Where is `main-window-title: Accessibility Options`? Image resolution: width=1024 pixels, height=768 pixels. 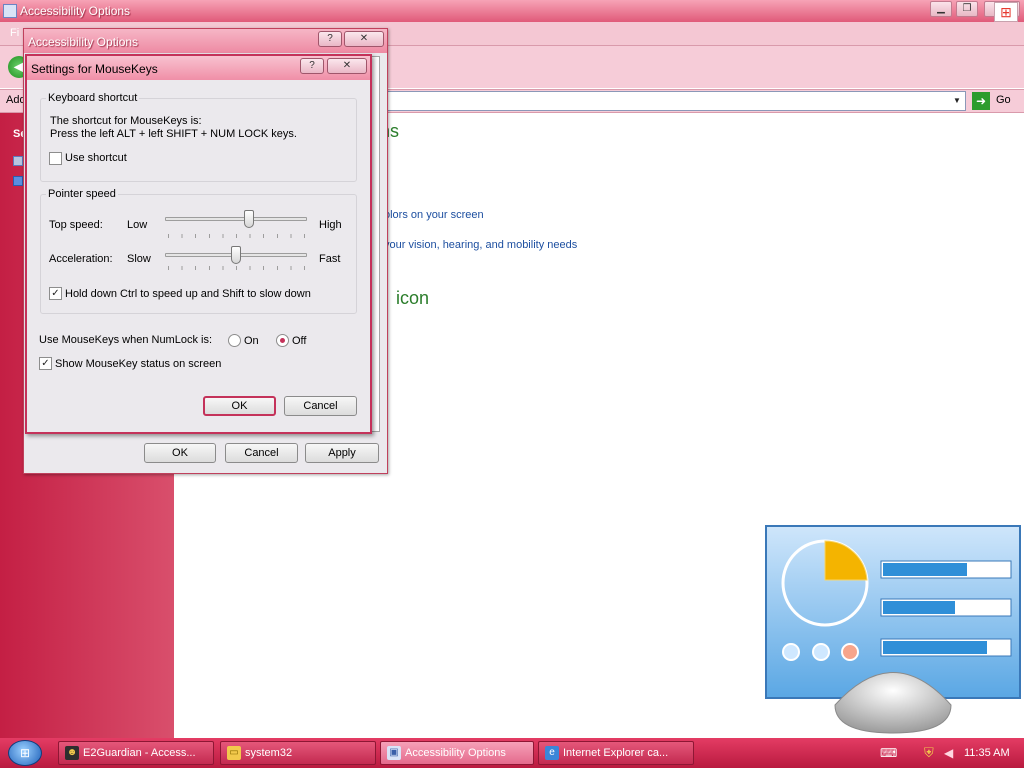 main-window-title: Accessibility Options is located at coordinates (75, 11).